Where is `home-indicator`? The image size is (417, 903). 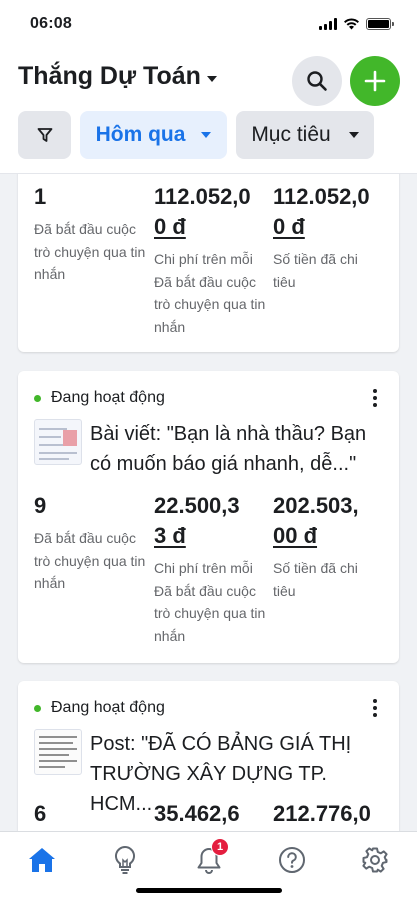 home-indicator is located at coordinates (209, 890).